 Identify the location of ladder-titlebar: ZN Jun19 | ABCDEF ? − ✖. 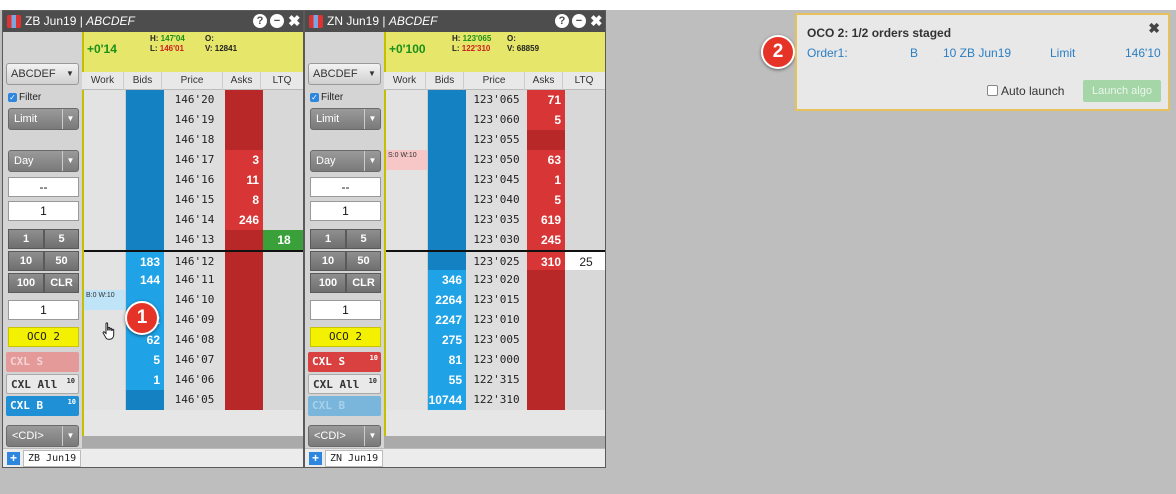
(455, 21).